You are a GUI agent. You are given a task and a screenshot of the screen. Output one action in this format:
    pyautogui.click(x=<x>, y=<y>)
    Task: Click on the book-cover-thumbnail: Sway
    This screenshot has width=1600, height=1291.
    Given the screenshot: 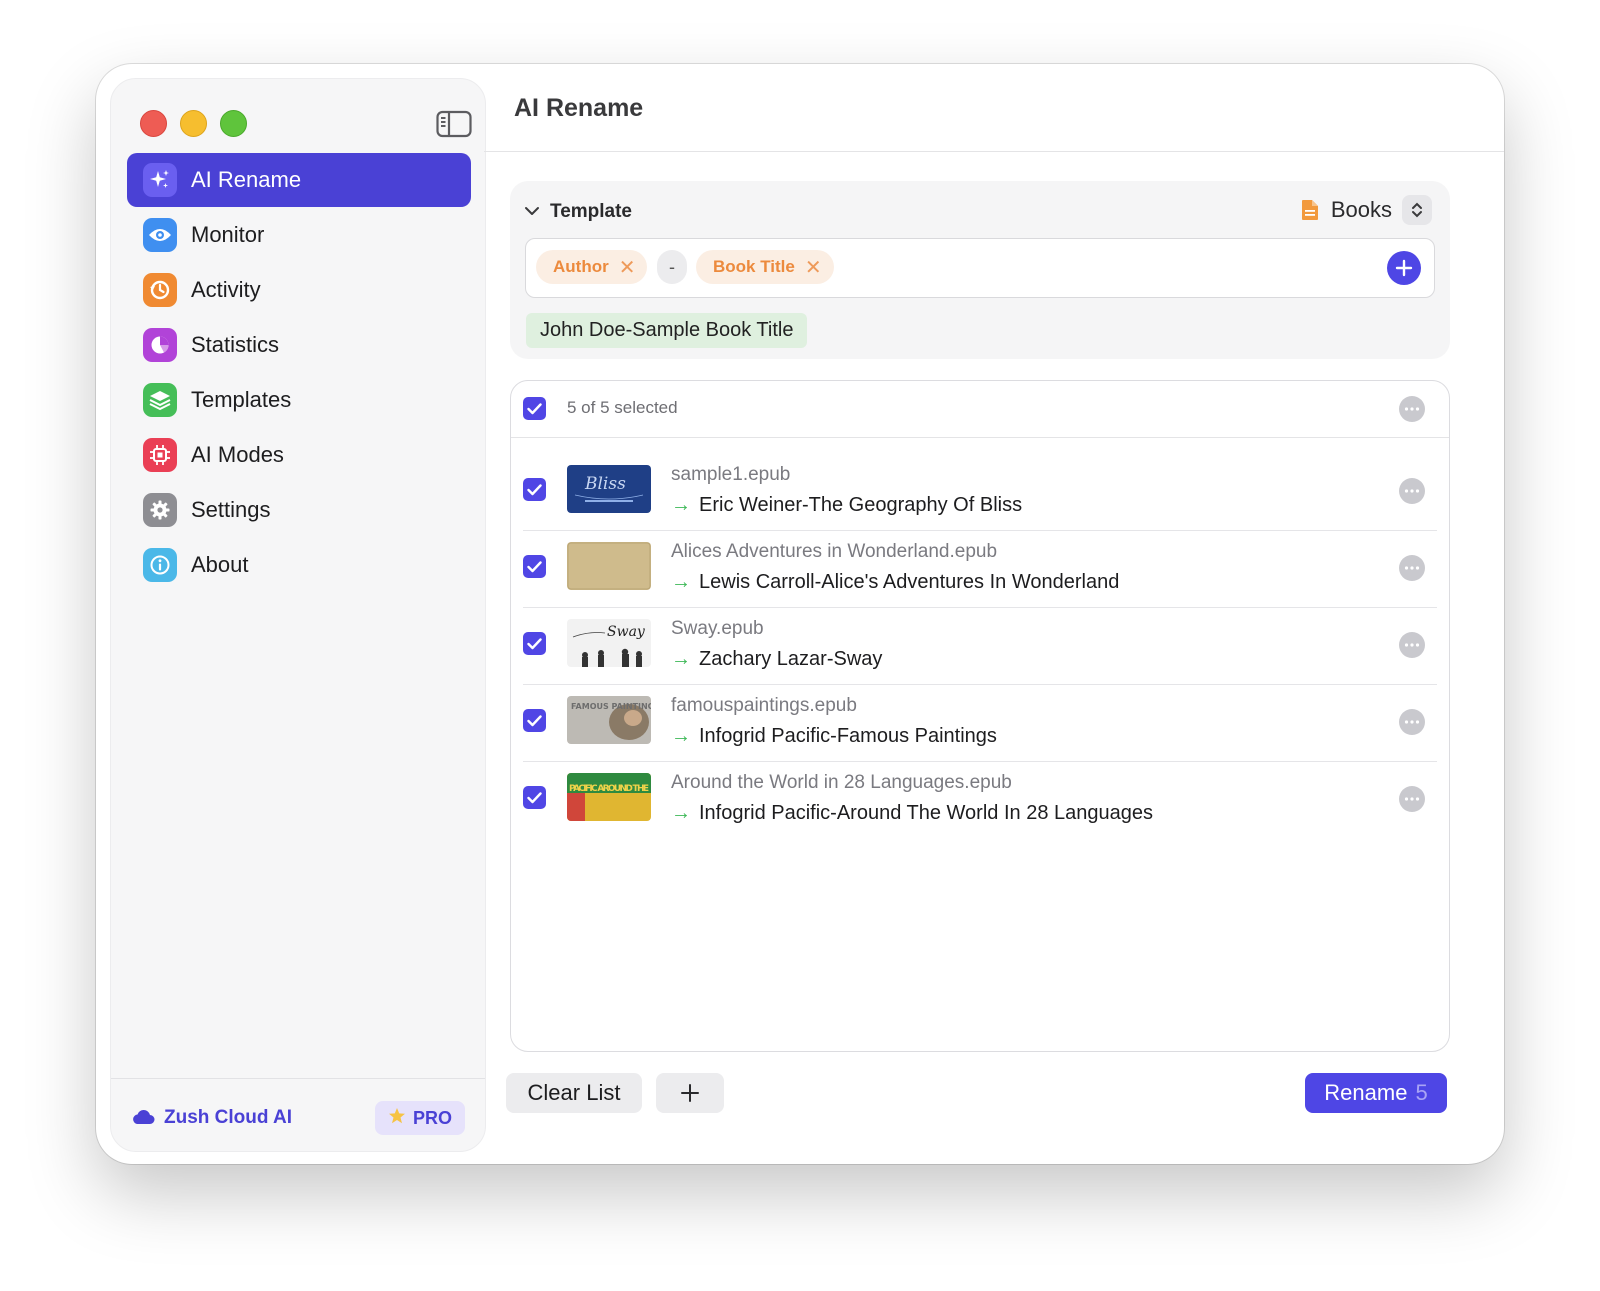 What is the action you would take?
    pyautogui.click(x=609, y=643)
    